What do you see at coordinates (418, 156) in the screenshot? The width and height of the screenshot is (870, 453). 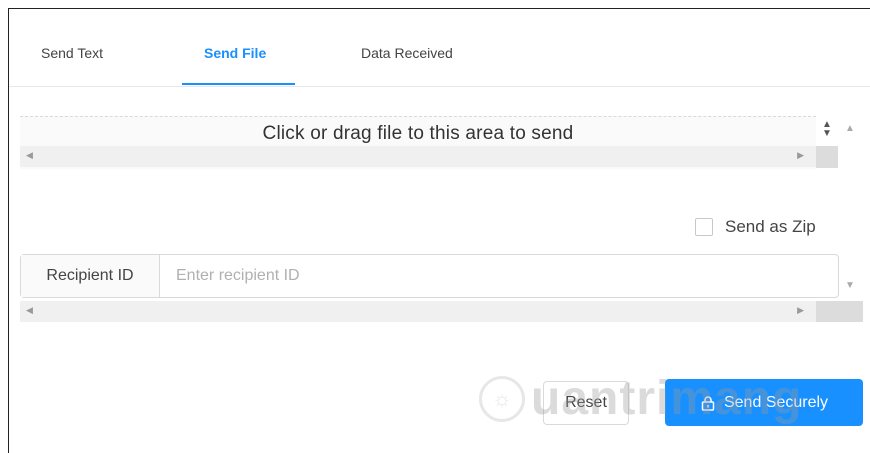 I see `horizontal-scrollbar: ◀ ▶` at bounding box center [418, 156].